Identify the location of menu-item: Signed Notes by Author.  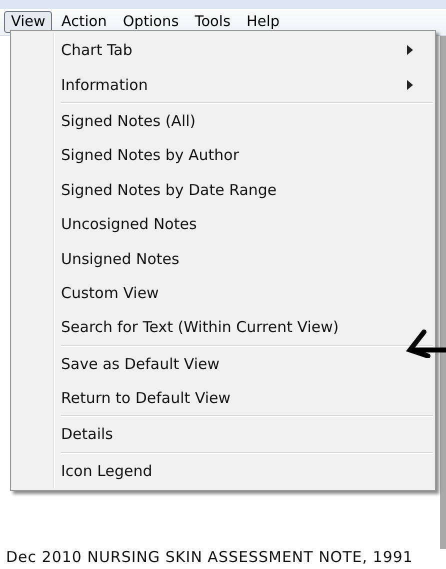
(223, 155).